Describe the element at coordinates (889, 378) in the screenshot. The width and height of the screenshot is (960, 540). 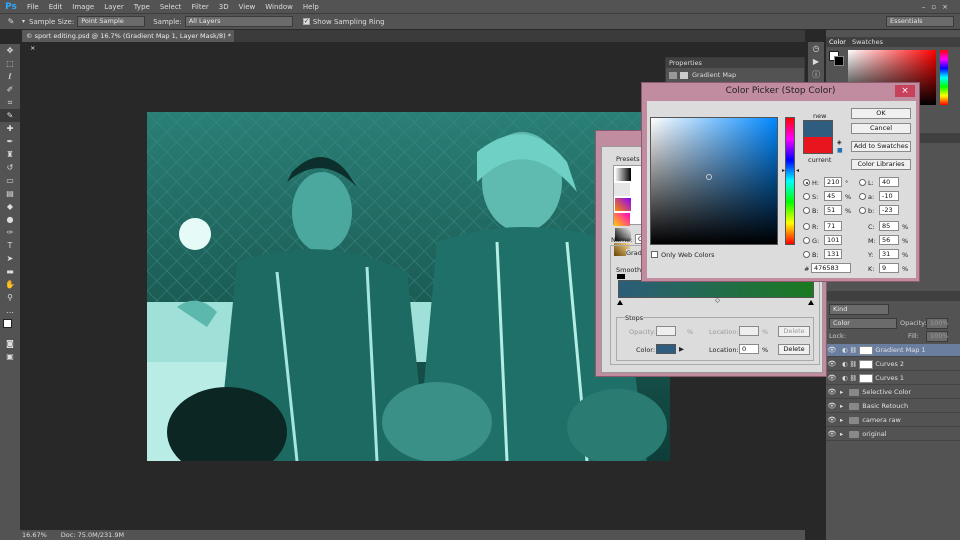
I see `layer-name: Curves 1` at that location.